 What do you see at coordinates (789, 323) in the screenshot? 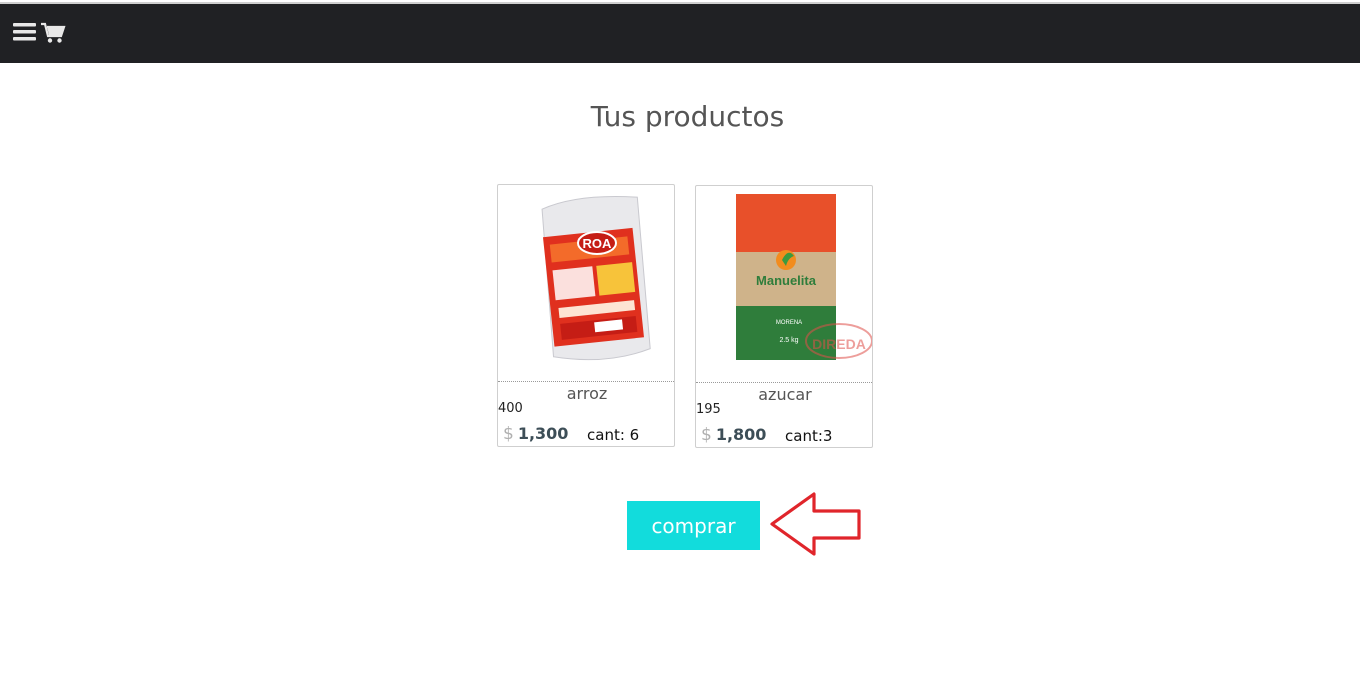
I see `svg-text: MORENA` at bounding box center [789, 323].